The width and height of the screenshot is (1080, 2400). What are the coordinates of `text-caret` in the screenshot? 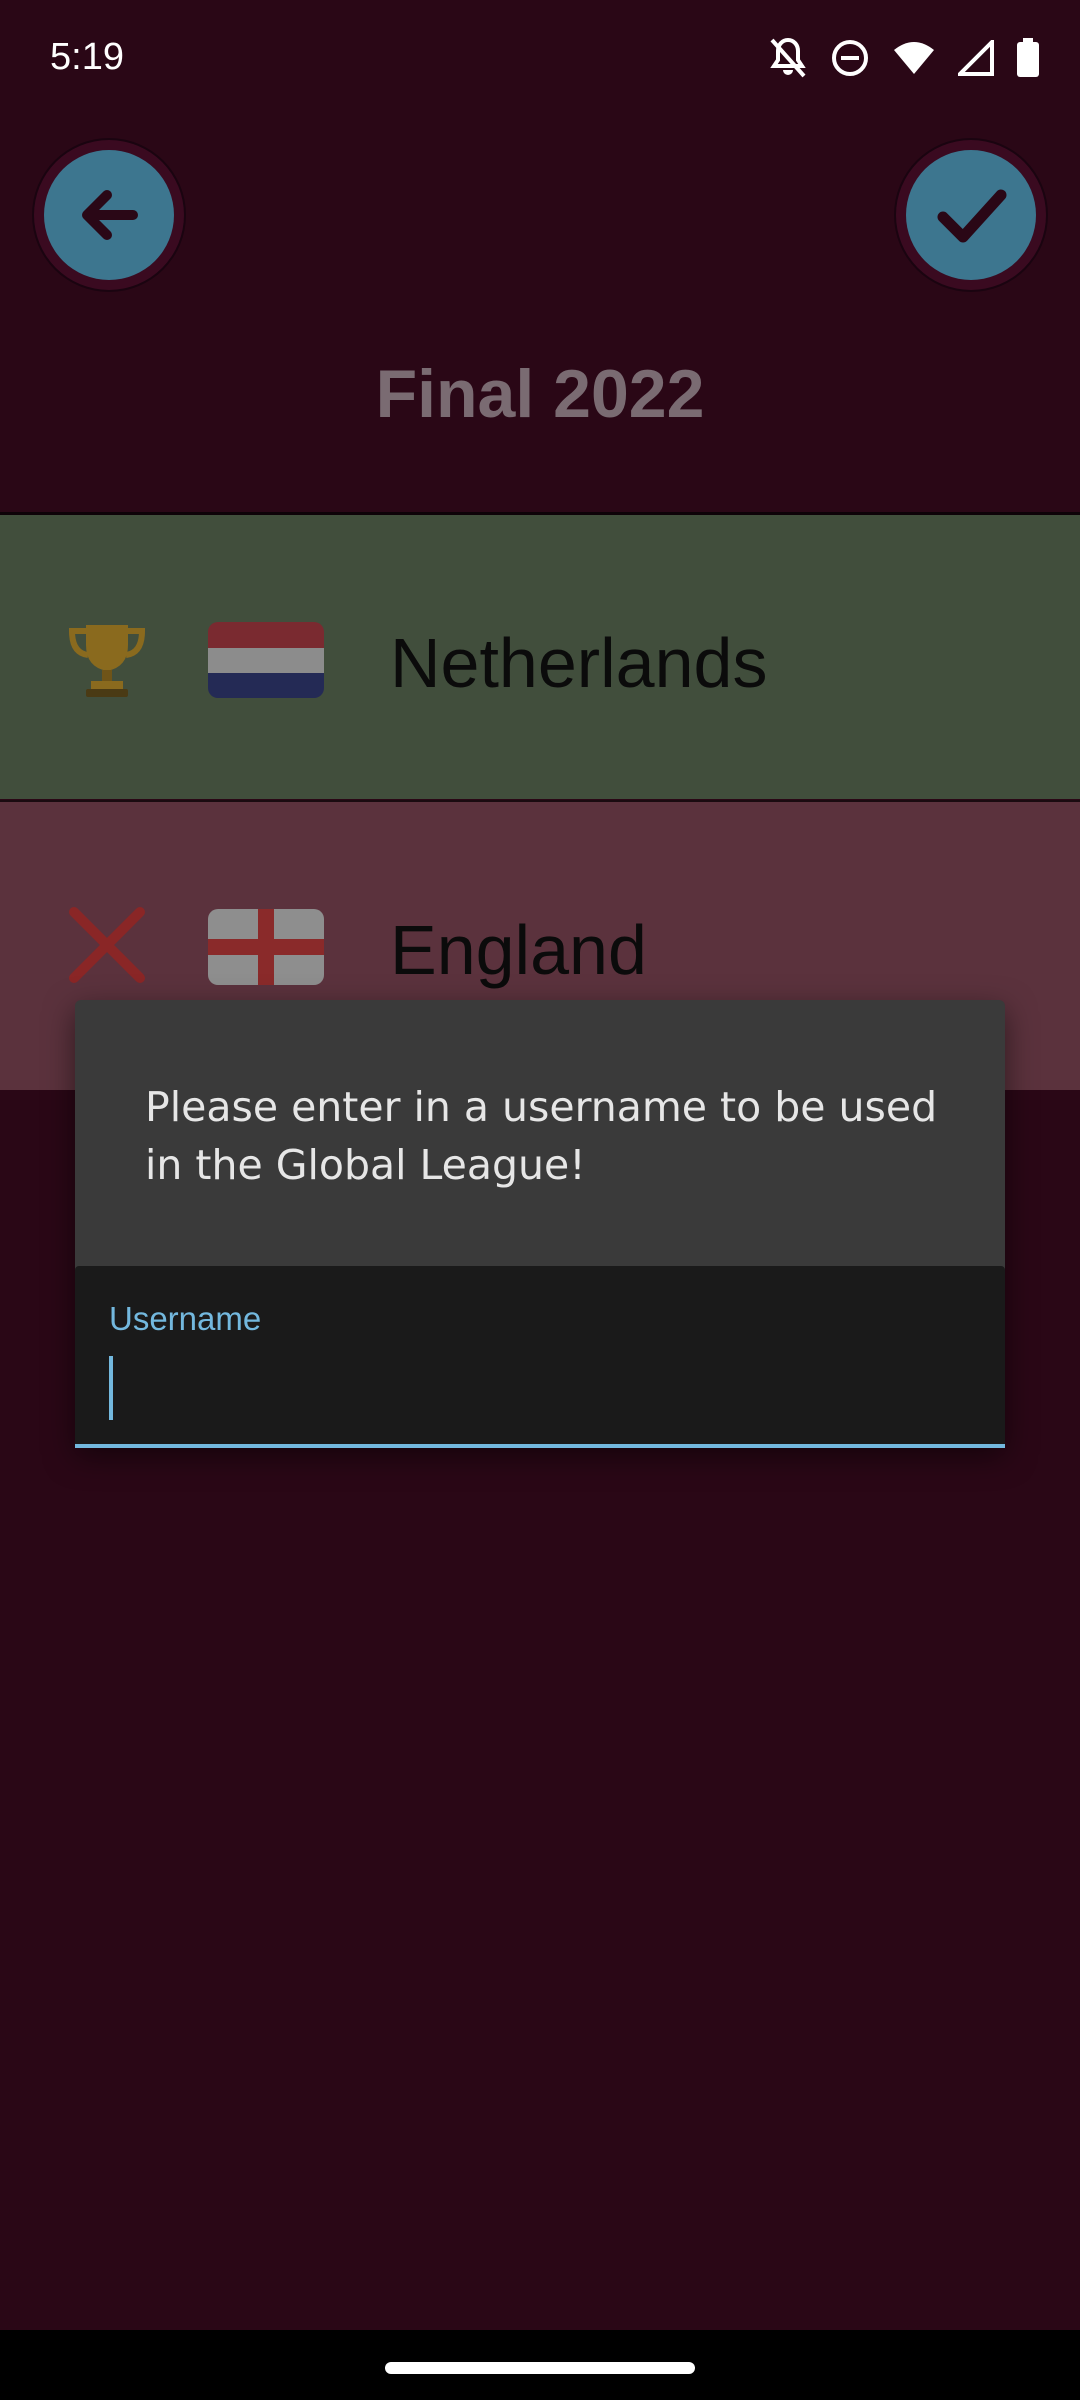 It's located at (111, 1388).